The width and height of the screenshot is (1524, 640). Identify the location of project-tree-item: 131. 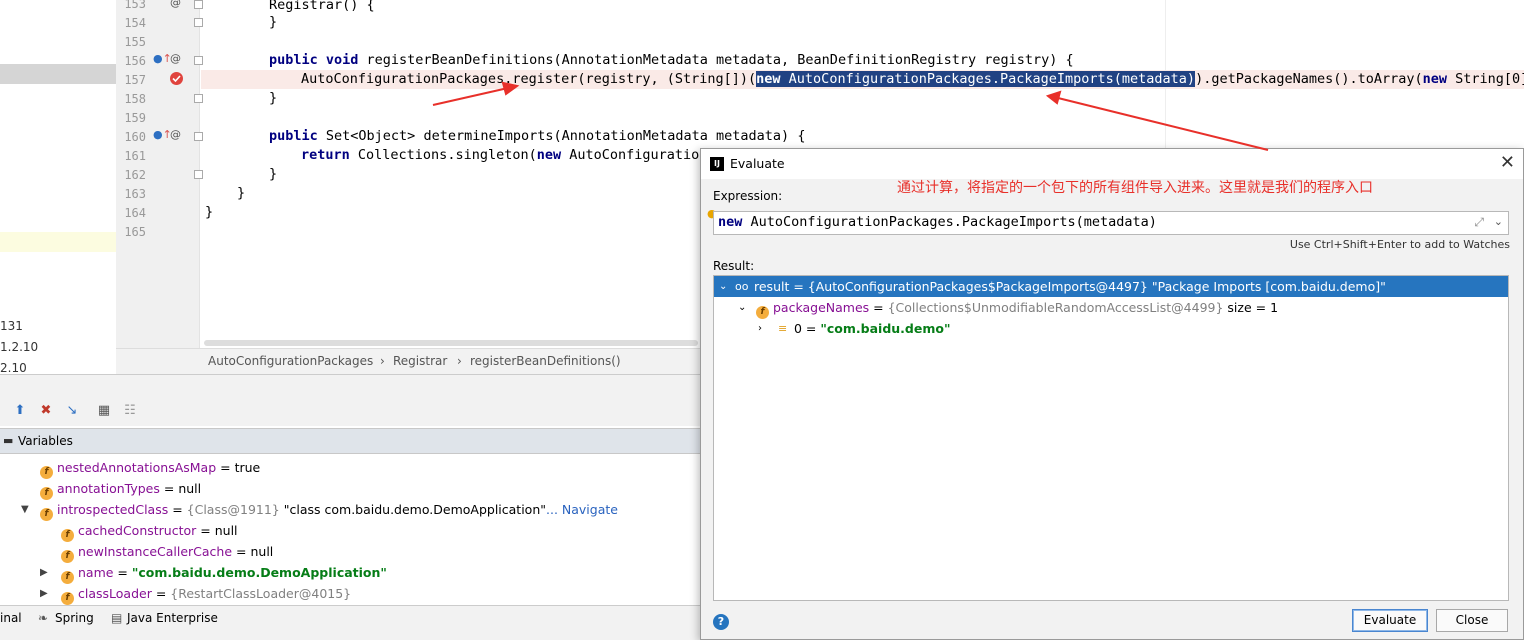
(11, 326).